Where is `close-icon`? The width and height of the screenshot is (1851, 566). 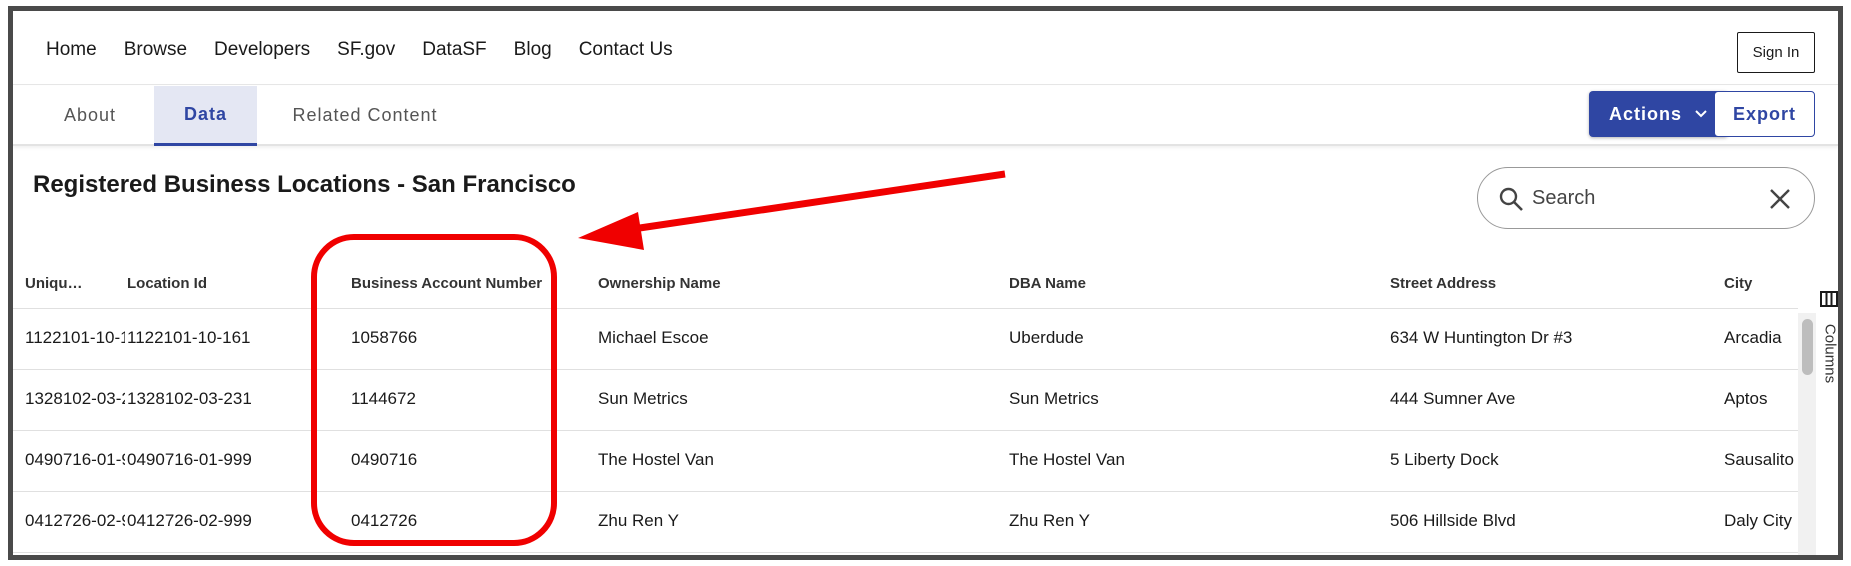 close-icon is located at coordinates (1780, 199).